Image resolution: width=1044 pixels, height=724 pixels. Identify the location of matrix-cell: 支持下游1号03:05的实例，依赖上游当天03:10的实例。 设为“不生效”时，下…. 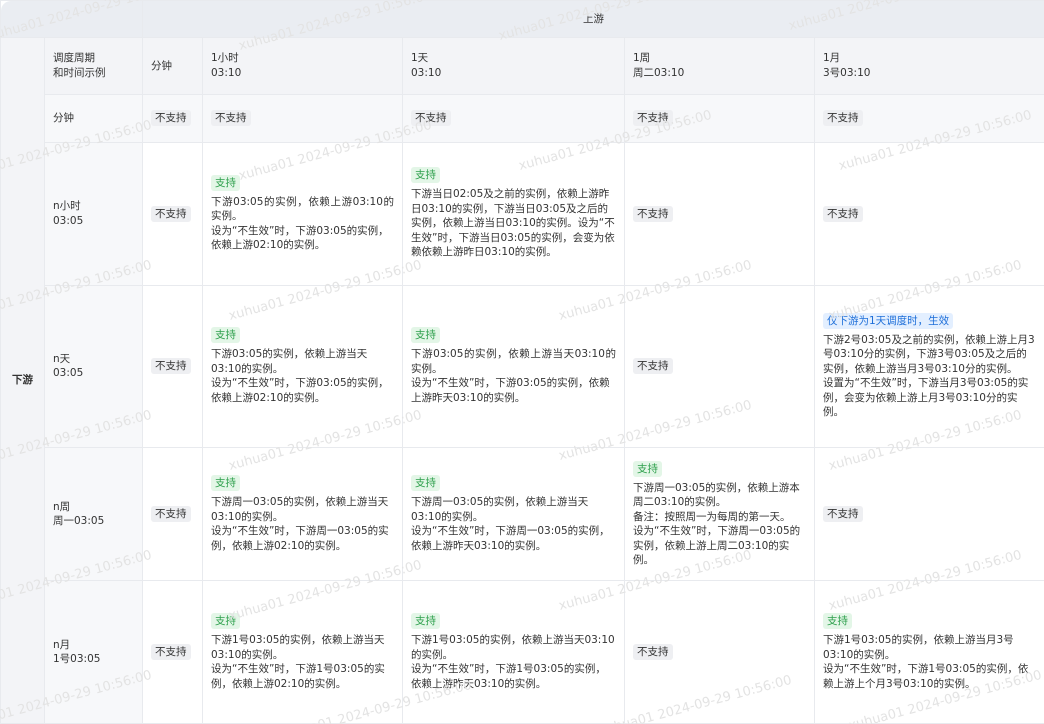
(513, 652).